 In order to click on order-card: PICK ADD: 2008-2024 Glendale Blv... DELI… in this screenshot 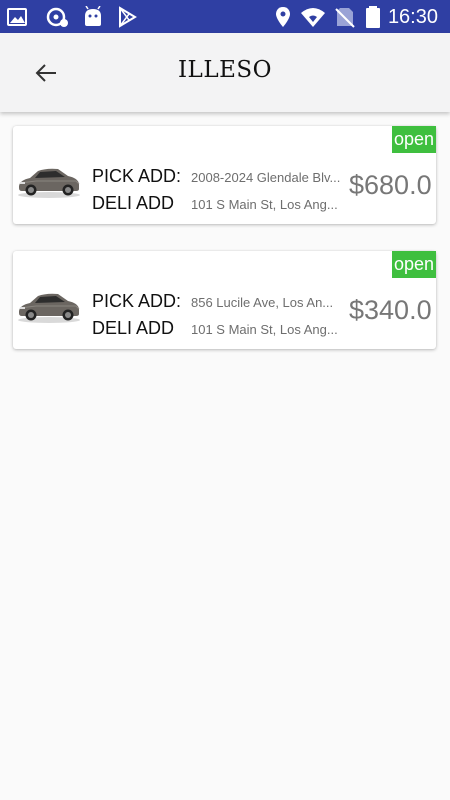, I will do `click(224, 175)`.